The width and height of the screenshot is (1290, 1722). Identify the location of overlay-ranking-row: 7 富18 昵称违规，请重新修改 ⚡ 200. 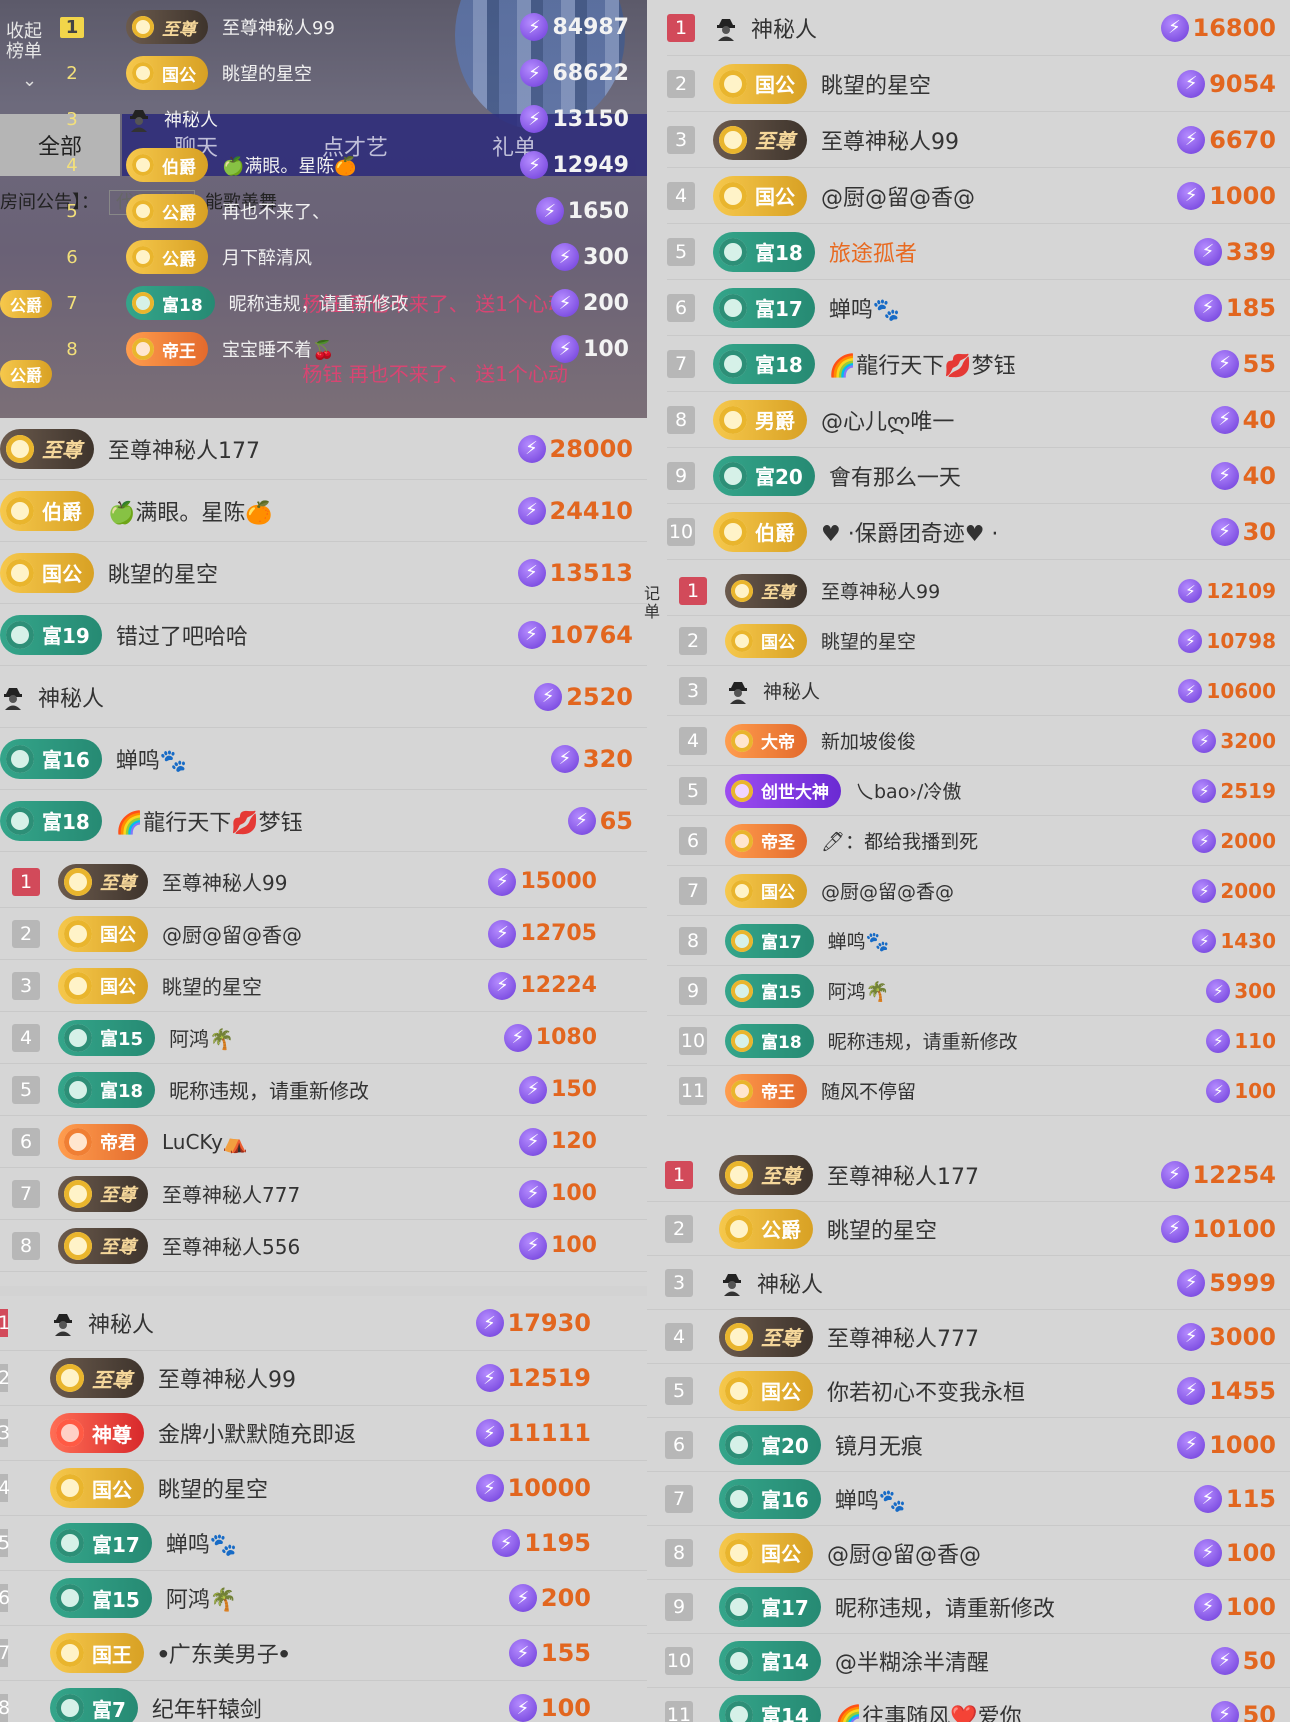
(352, 303).